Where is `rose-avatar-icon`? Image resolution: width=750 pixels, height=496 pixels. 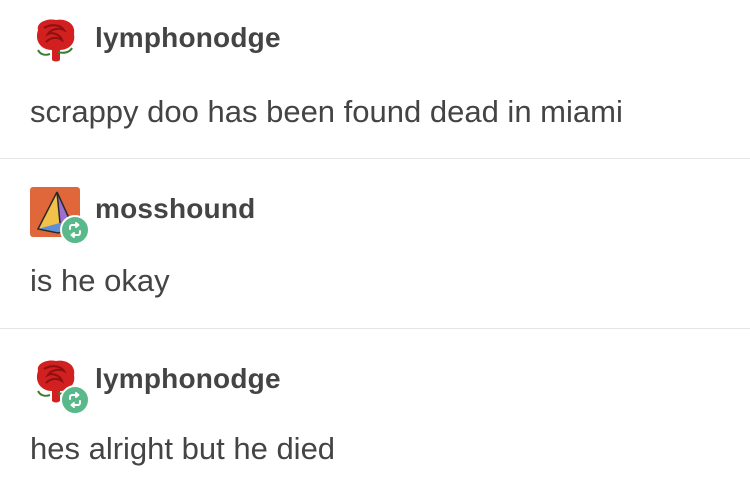 rose-avatar-icon is located at coordinates (55, 41).